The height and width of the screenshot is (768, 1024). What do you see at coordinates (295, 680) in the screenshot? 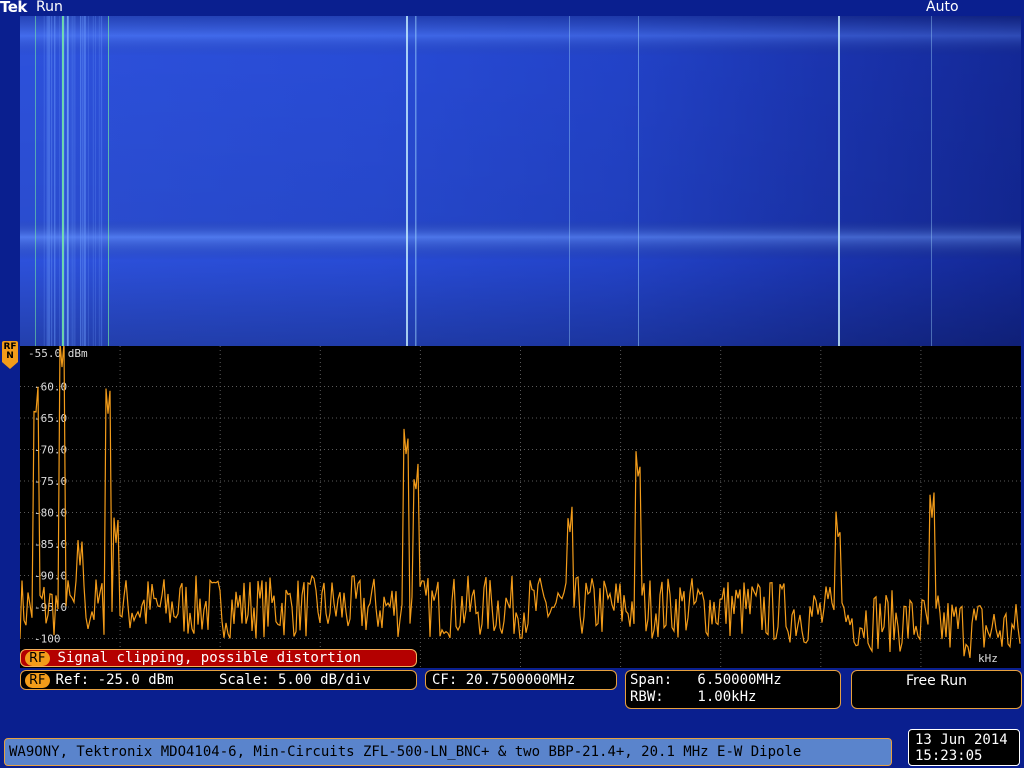
I see `scale-text: Scale: 5.00 dB/div` at bounding box center [295, 680].